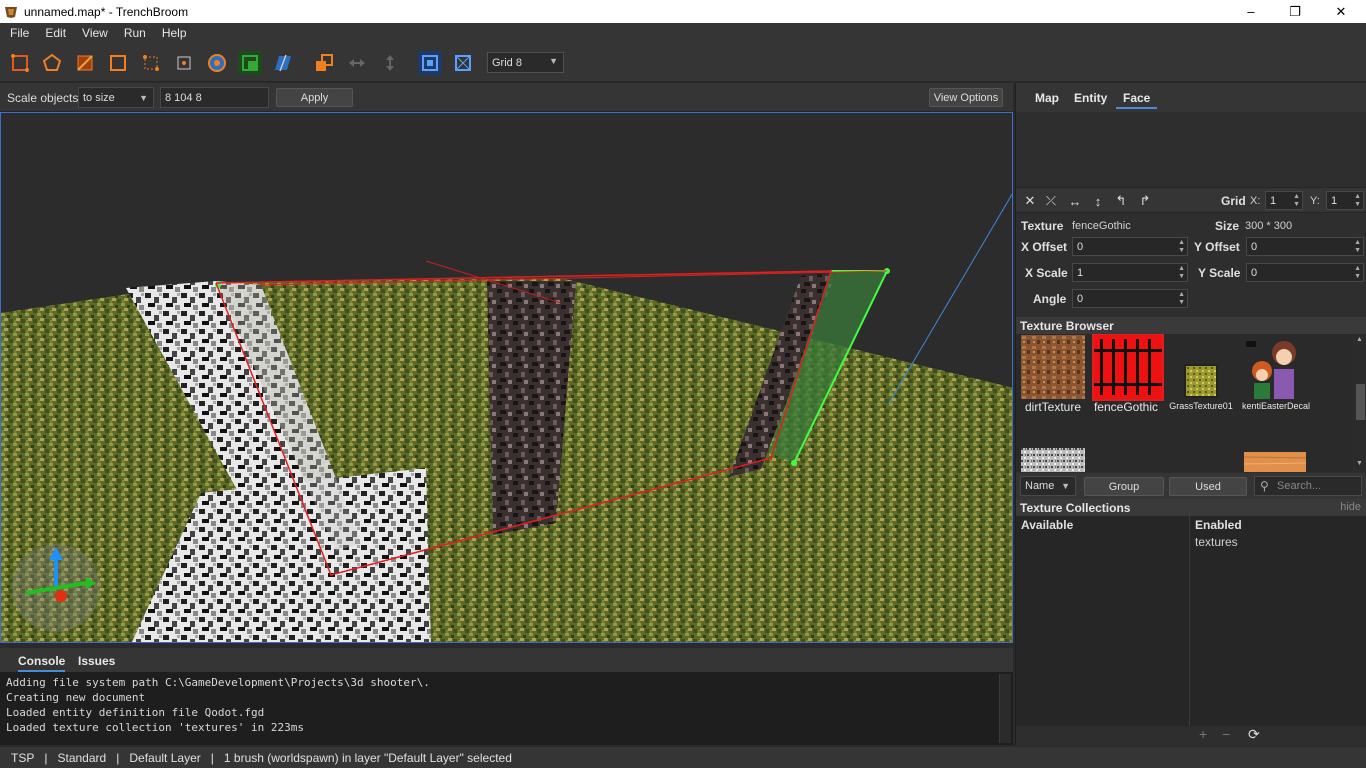  What do you see at coordinates (174, 33) in the screenshot?
I see `menu-help: Help` at bounding box center [174, 33].